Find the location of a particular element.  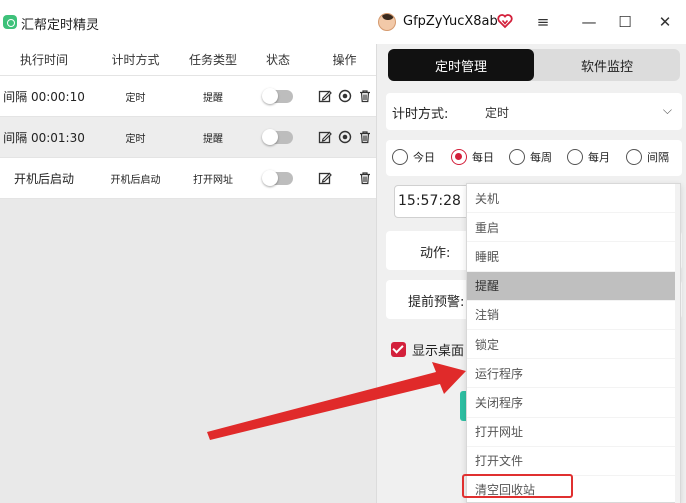

annotation-arrow-icon is located at coordinates (336, 401).